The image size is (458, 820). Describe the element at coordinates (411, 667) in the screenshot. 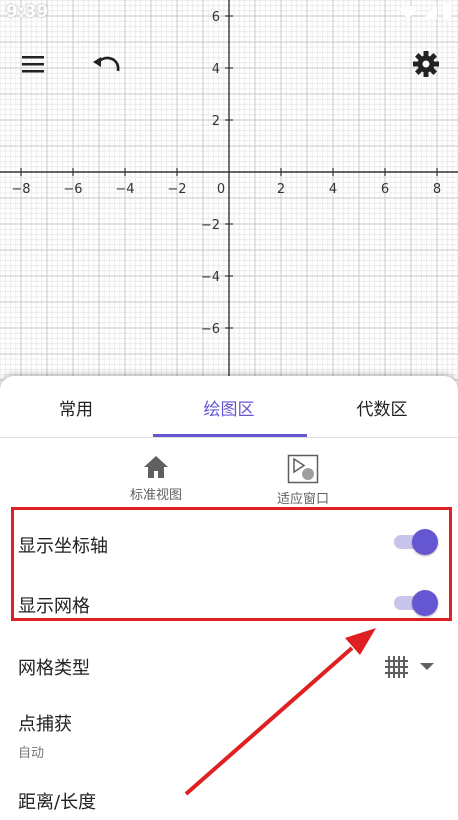

I see `grid-type-select` at that location.